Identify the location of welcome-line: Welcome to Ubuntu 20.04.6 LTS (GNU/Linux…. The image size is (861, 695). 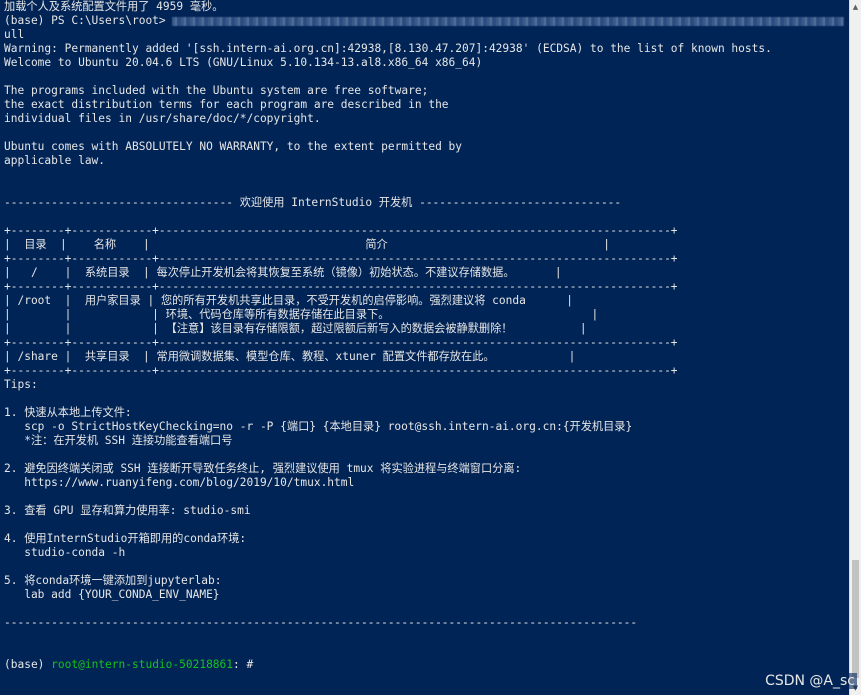
(243, 62).